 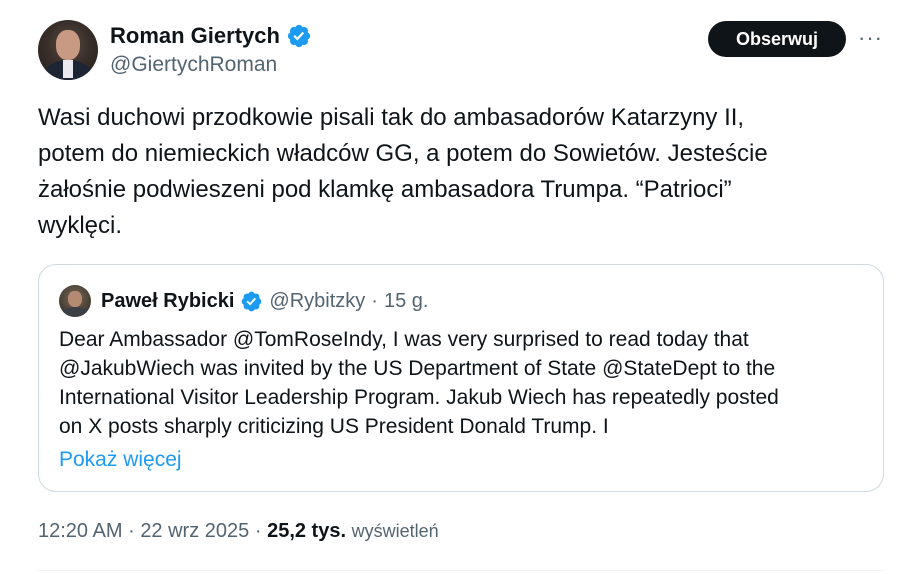 I want to click on tweet-line: wyklęci., so click(x=80, y=225).